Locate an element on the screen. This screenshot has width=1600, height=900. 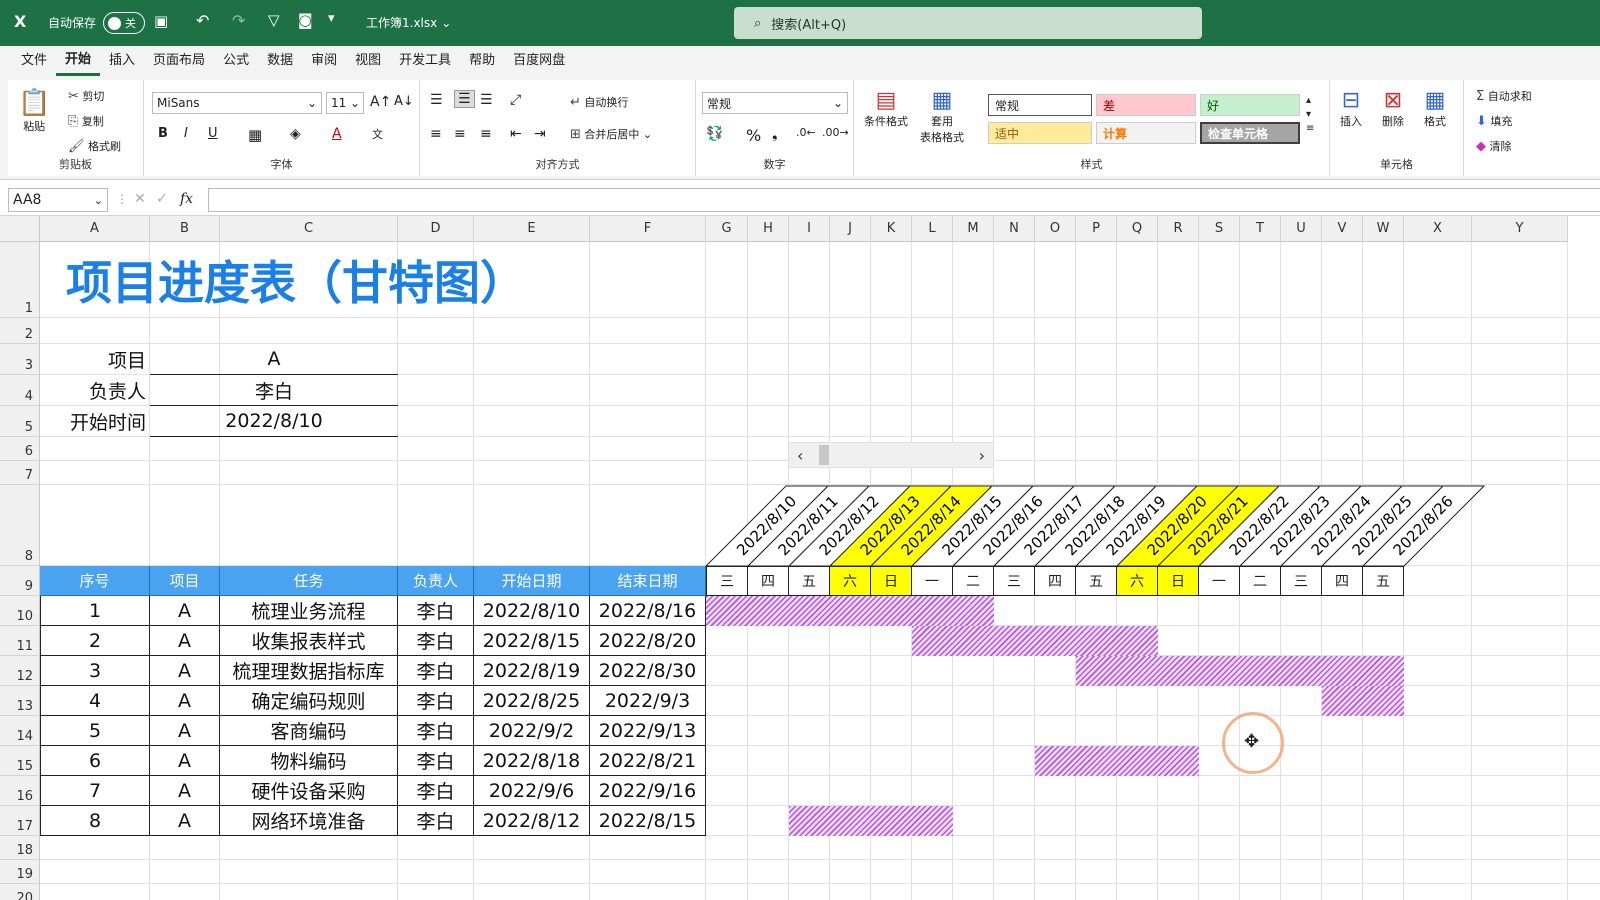
align-center-icon: ≡ is located at coordinates (460, 134).